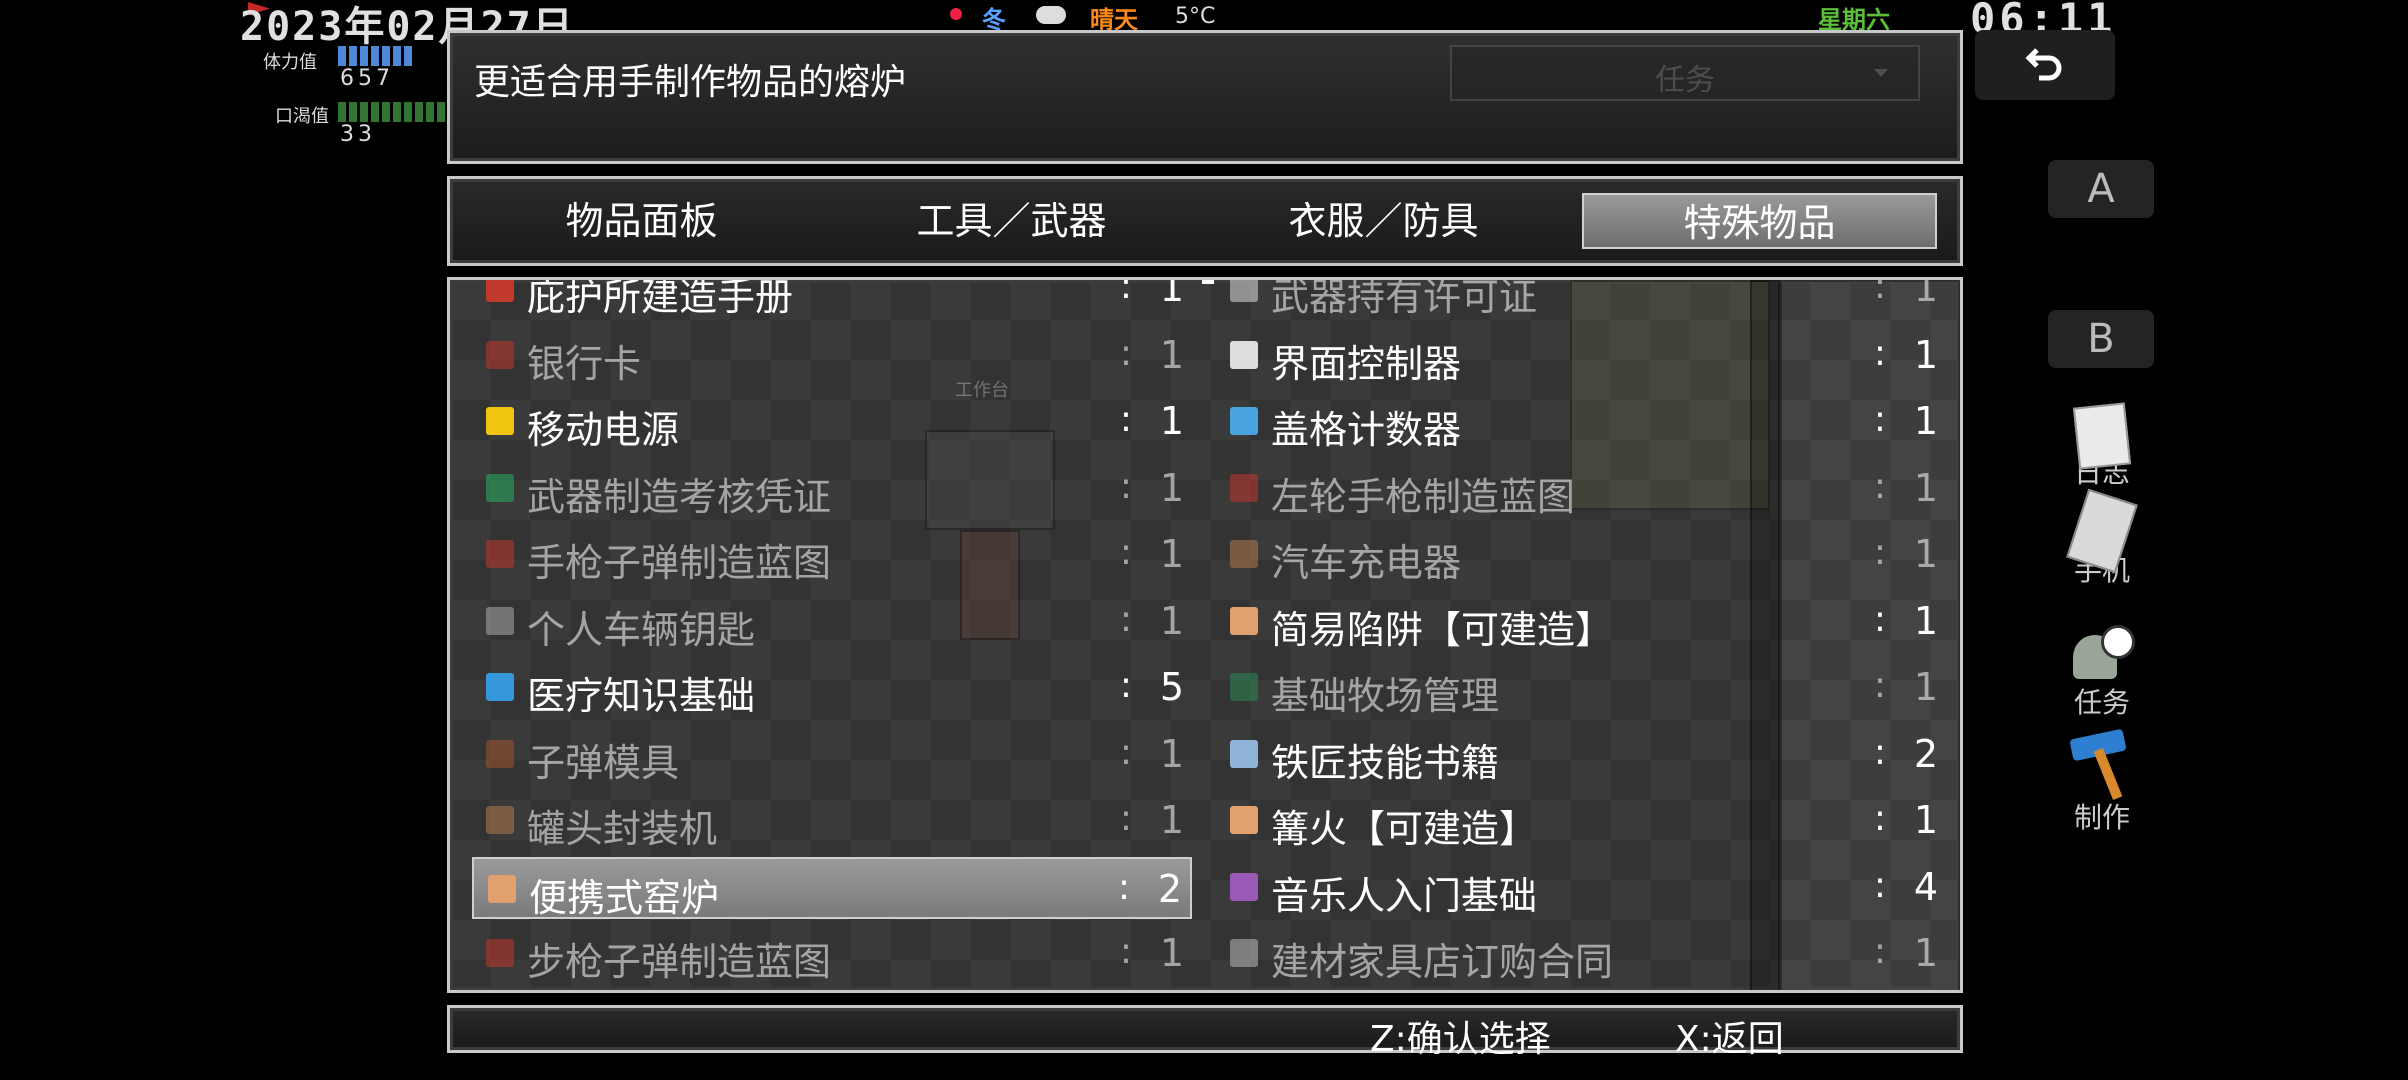 The width and height of the screenshot is (2408, 1080). What do you see at coordinates (956, 14) in the screenshot?
I see `thermometer-icon` at bounding box center [956, 14].